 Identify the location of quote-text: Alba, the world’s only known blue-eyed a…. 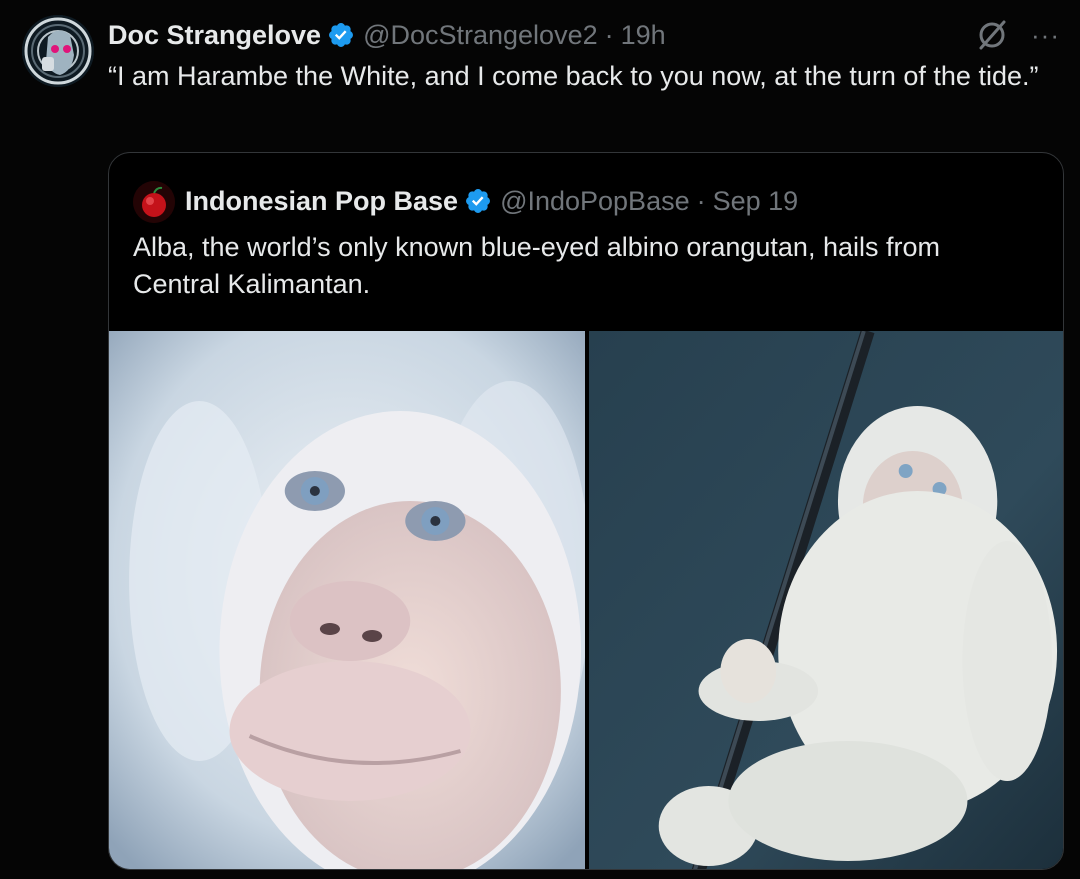
(536, 265).